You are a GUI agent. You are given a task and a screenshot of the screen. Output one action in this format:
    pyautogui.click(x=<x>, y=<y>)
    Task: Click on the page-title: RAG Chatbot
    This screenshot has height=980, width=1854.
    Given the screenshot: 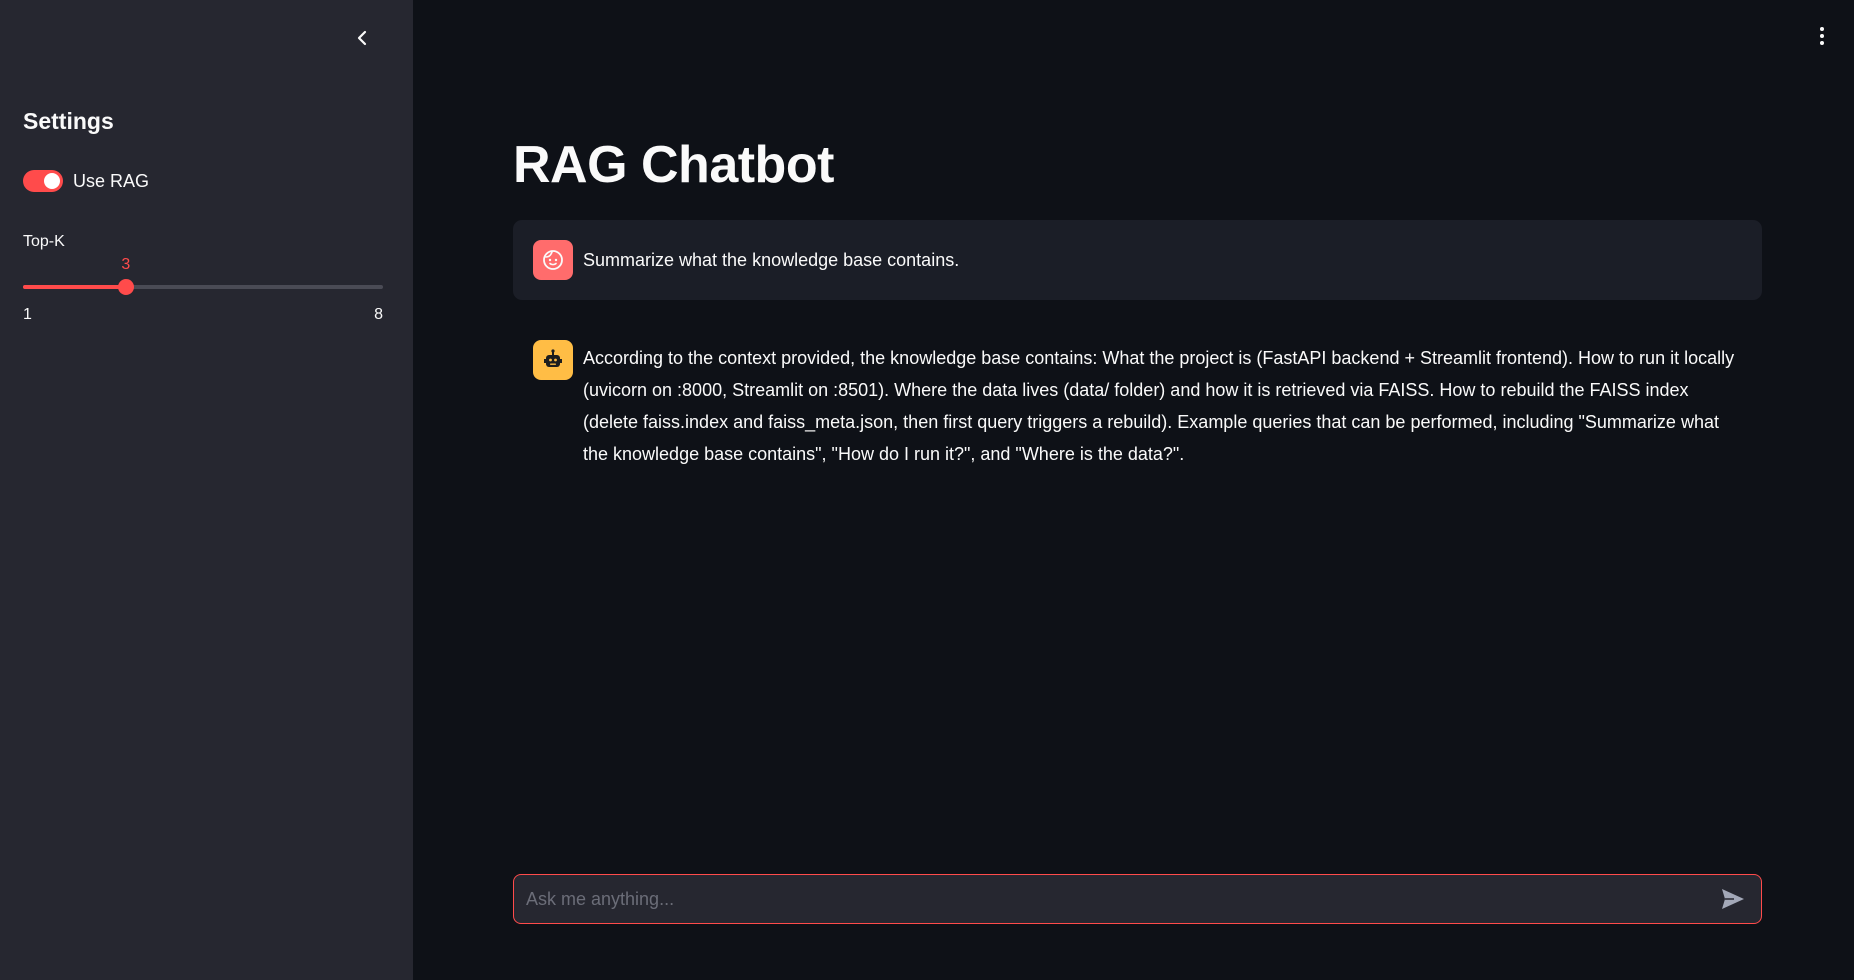 What is the action you would take?
    pyautogui.click(x=673, y=165)
    